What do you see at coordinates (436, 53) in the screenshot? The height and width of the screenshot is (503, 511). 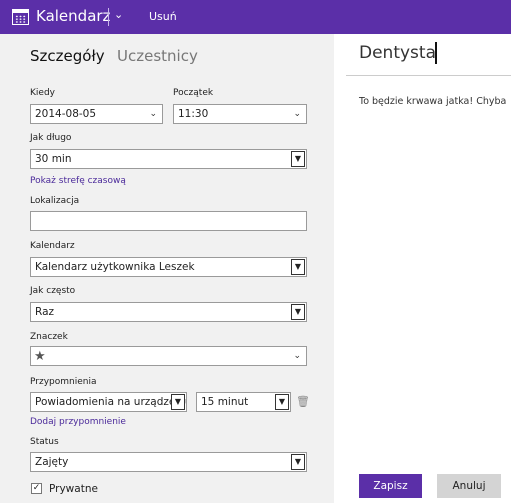 I see `text-cursor` at bounding box center [436, 53].